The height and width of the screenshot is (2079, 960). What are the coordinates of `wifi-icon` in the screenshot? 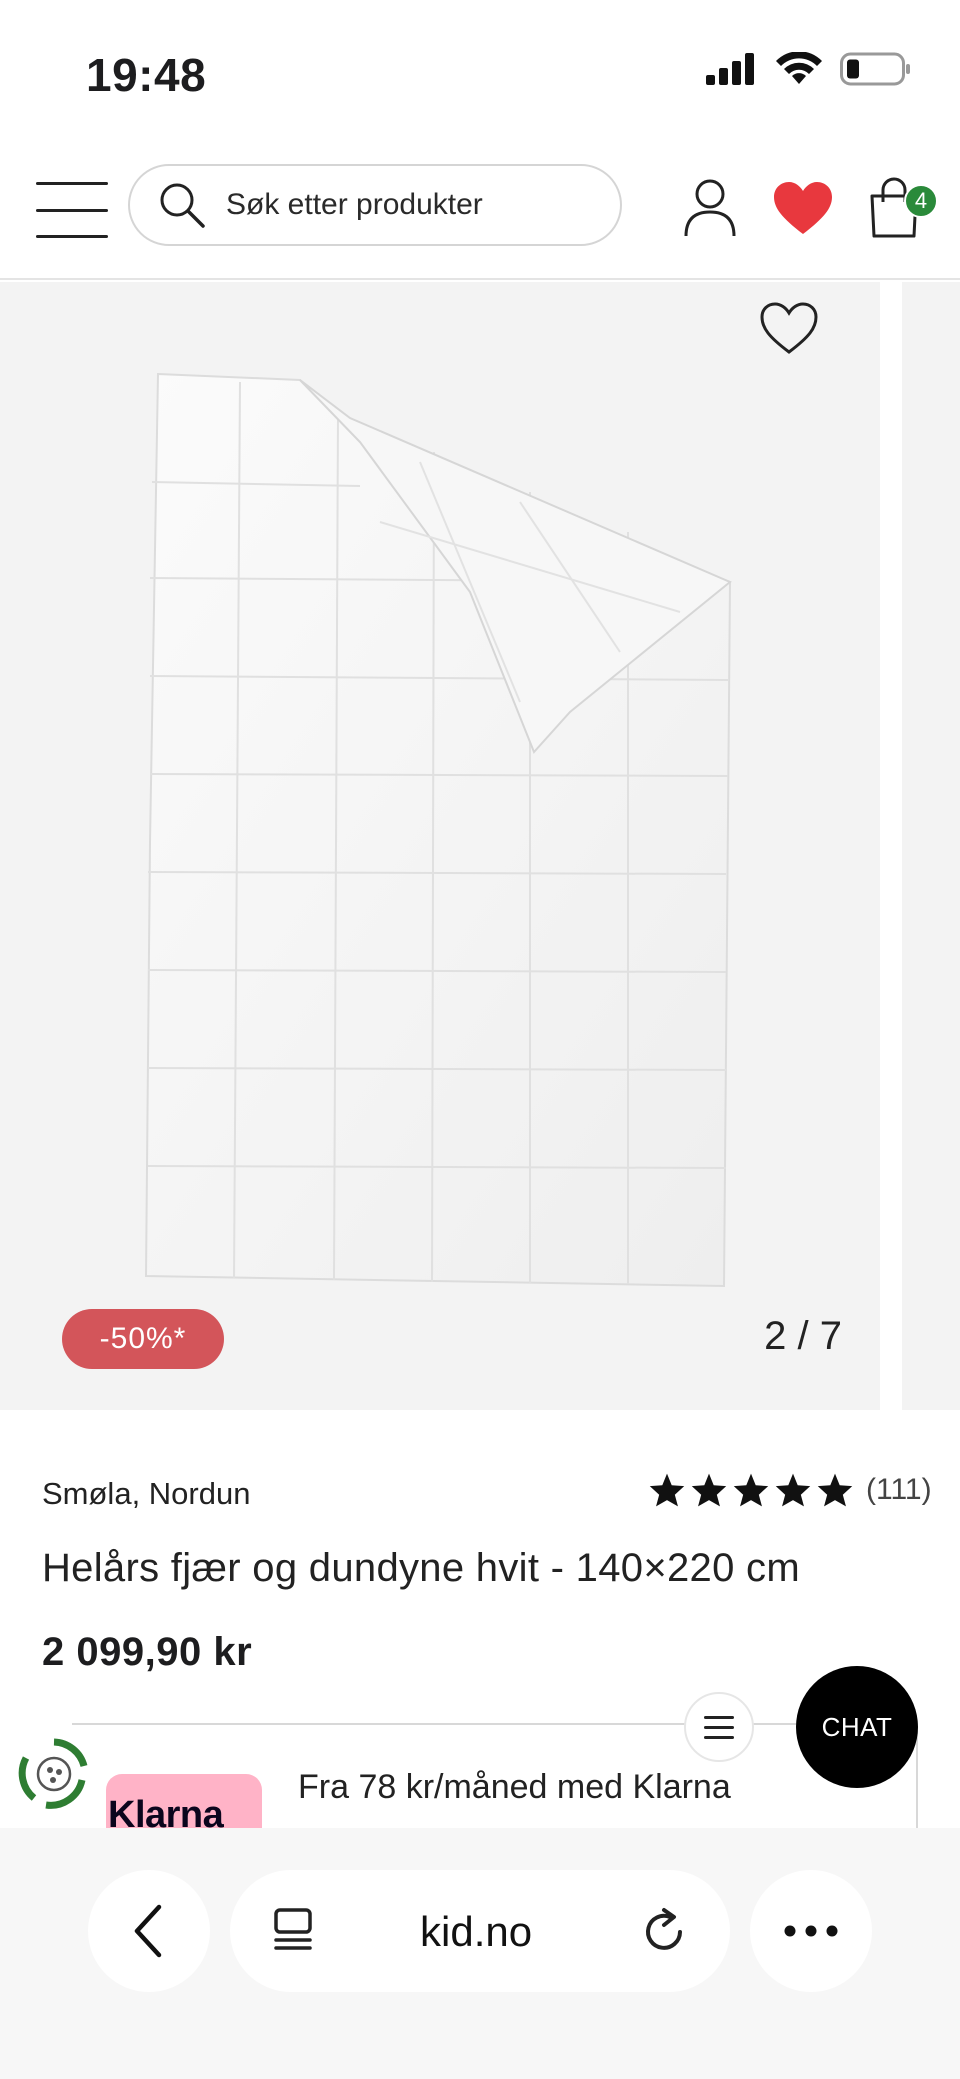 It's located at (799, 68).